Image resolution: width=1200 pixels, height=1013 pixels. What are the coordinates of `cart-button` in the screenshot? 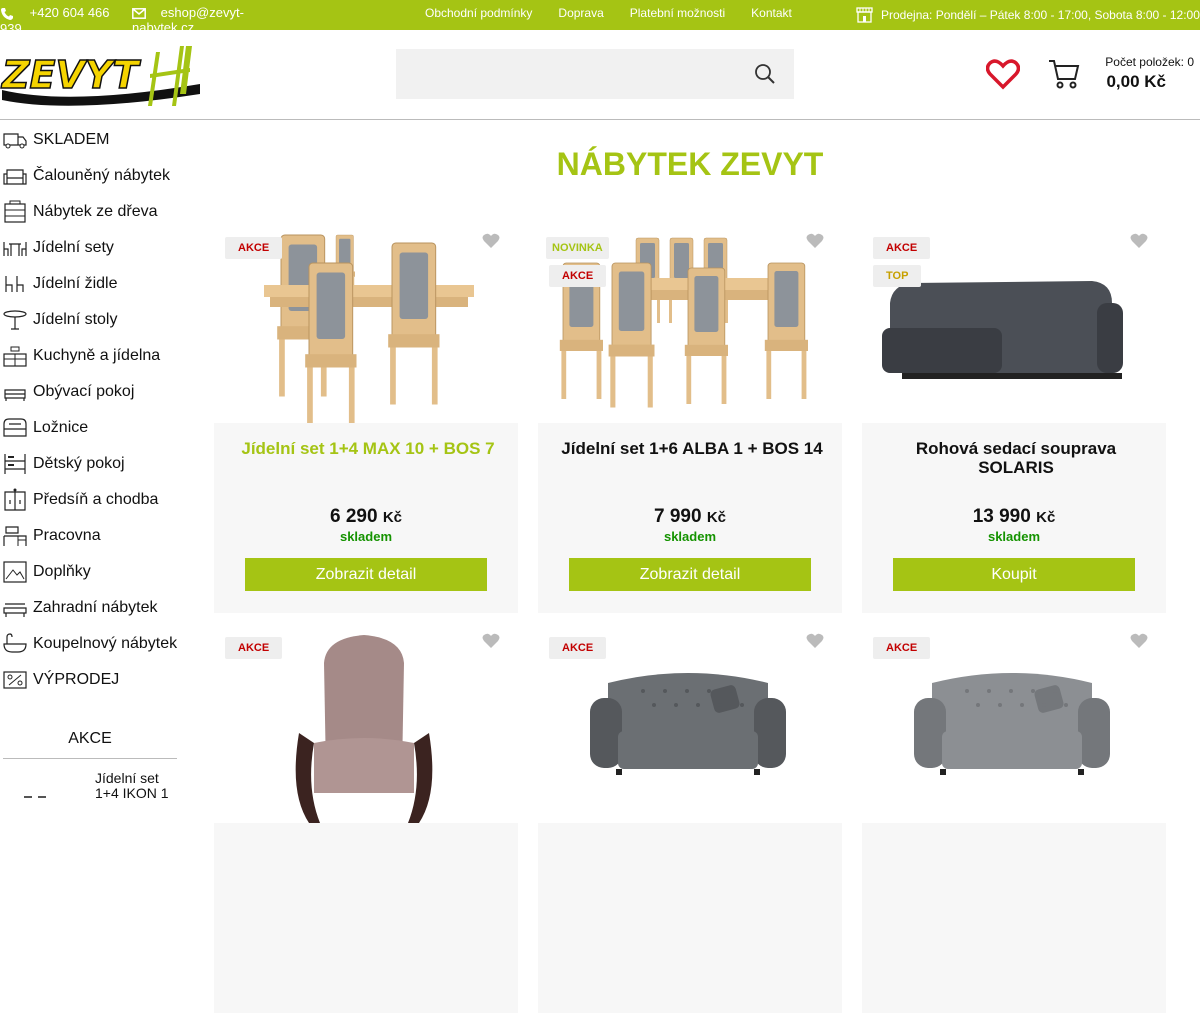 It's located at (1064, 76).